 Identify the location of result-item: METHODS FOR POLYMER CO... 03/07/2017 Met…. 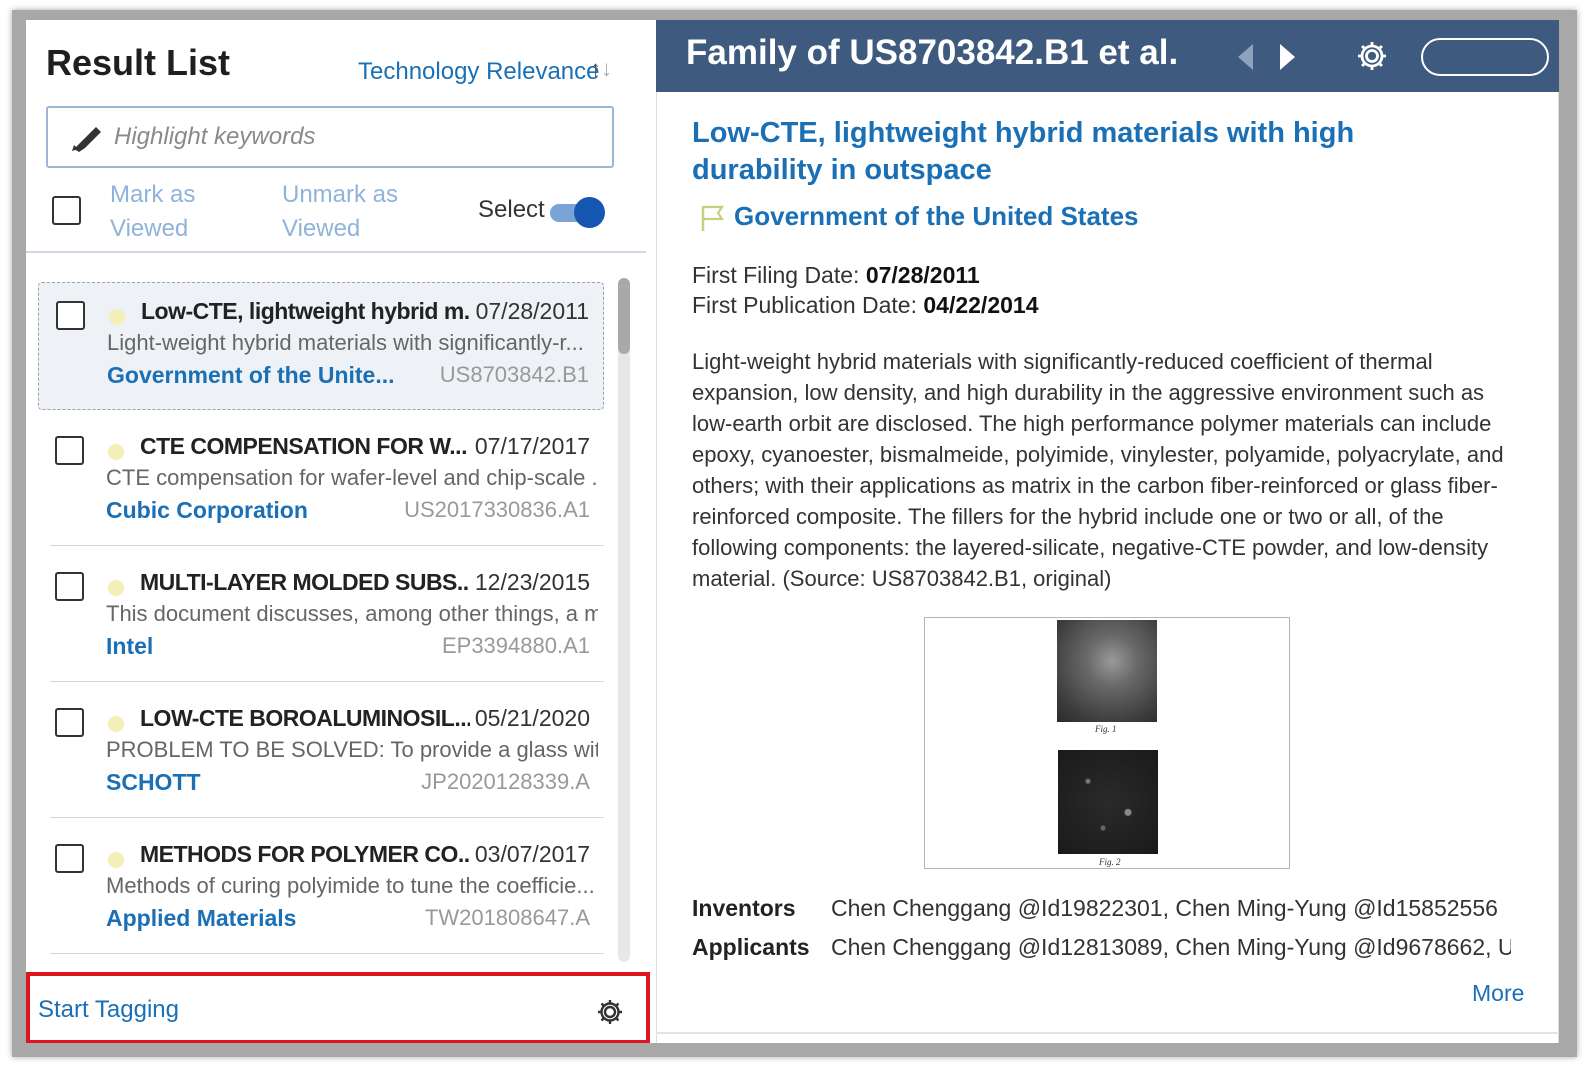
(321, 890).